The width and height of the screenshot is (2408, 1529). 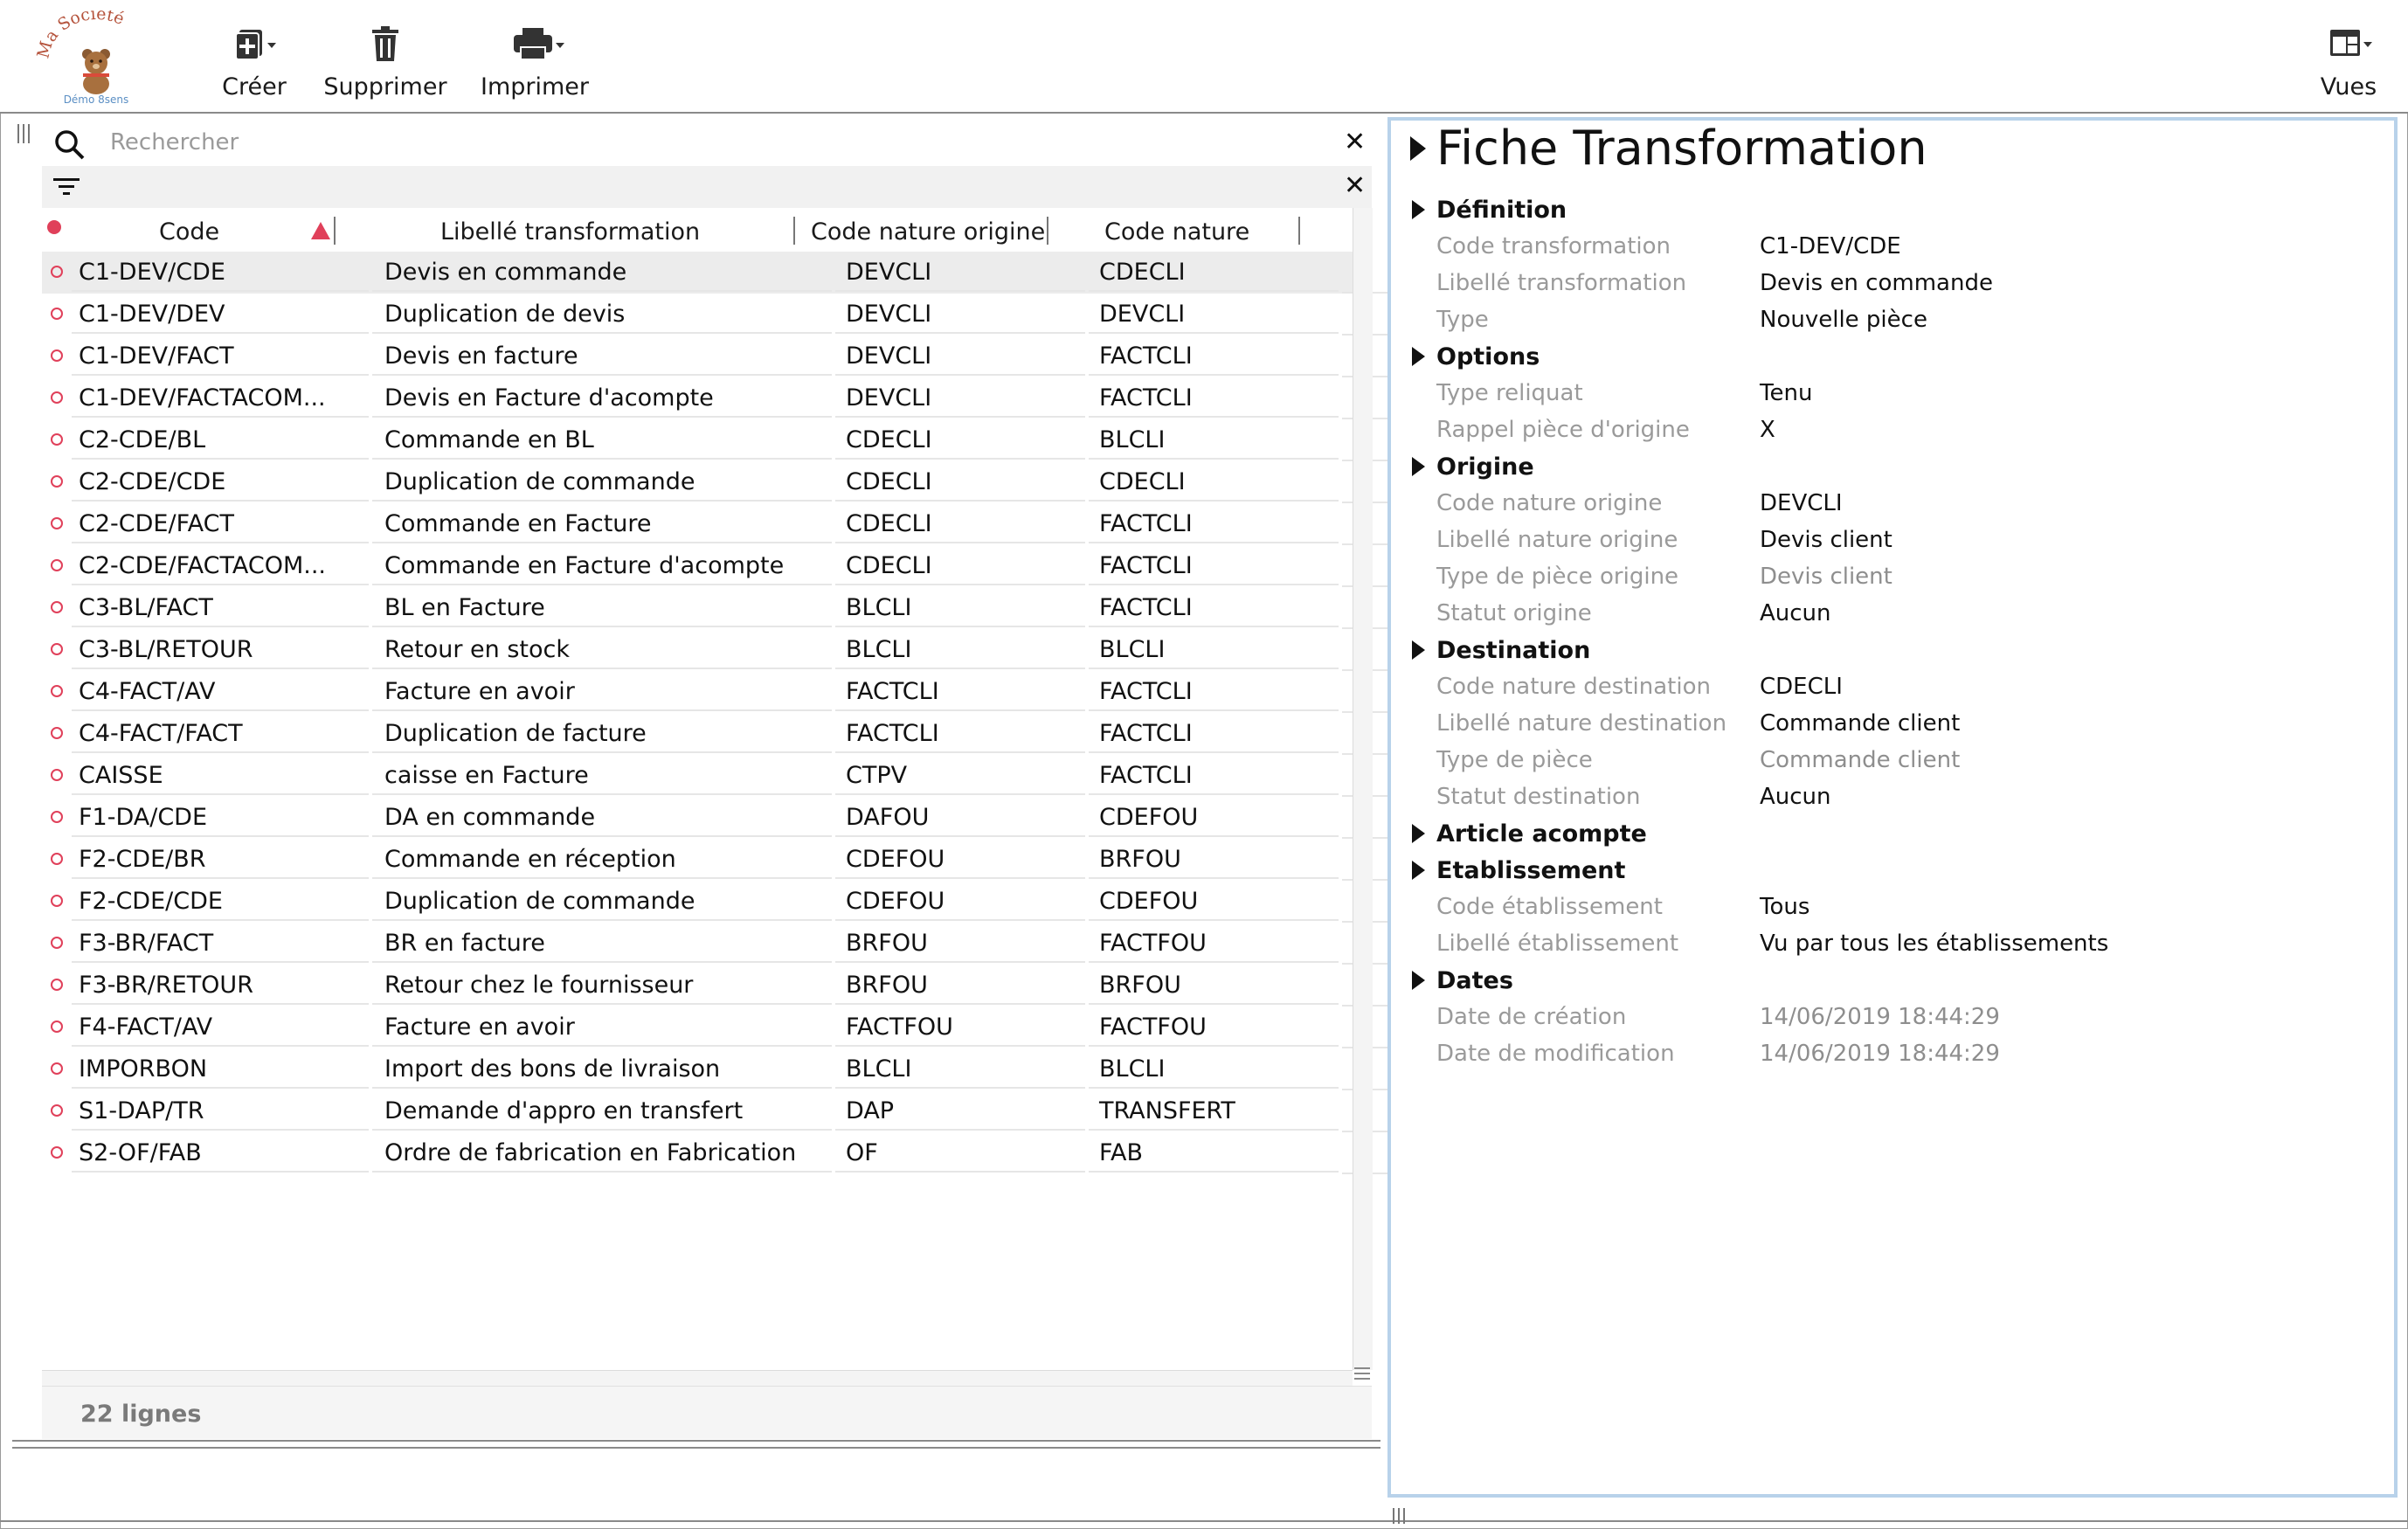 What do you see at coordinates (1363, 789) in the screenshot?
I see `vertical-scrollbar` at bounding box center [1363, 789].